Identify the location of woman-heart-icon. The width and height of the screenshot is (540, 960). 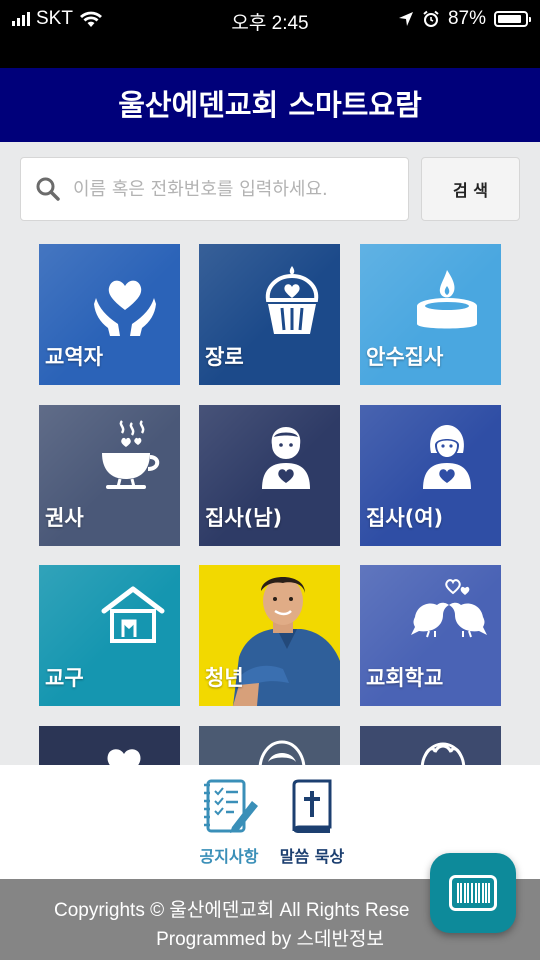
(447, 457).